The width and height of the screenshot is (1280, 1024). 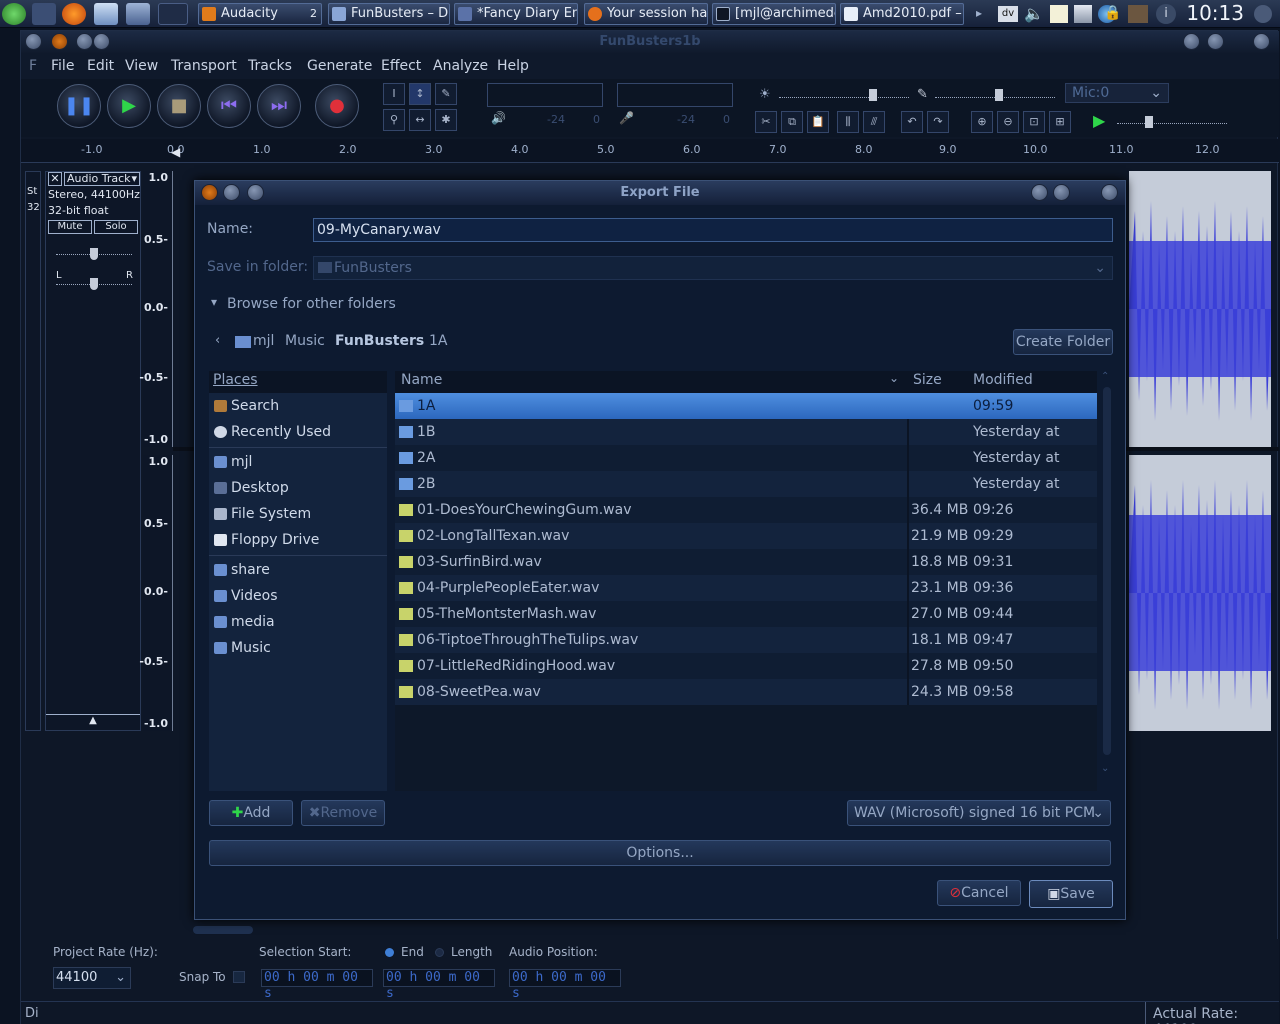 I want to click on play-button: ▶, so click(x=129, y=106).